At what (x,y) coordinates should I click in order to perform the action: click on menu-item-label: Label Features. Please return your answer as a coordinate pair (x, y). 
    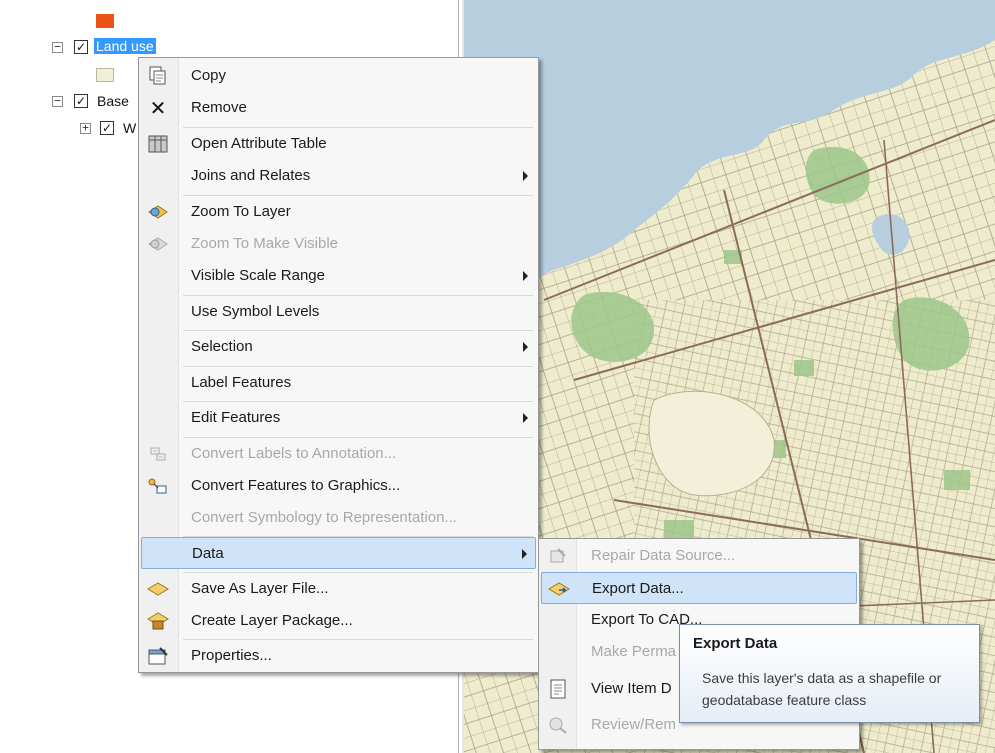
    Looking at the image, I should click on (241, 382).